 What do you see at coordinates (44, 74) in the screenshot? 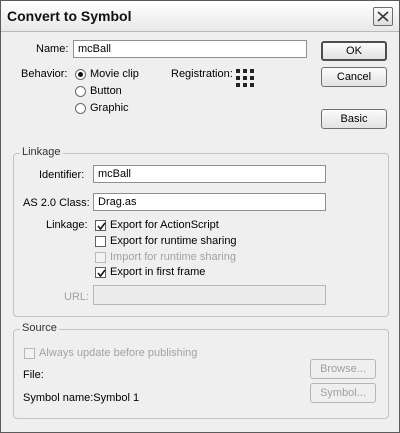
I see `behavior-label: Behavior:` at bounding box center [44, 74].